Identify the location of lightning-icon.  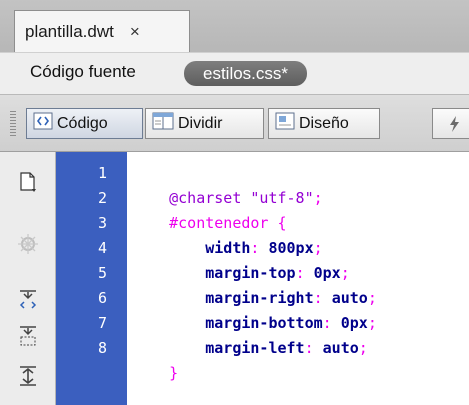
(454, 124).